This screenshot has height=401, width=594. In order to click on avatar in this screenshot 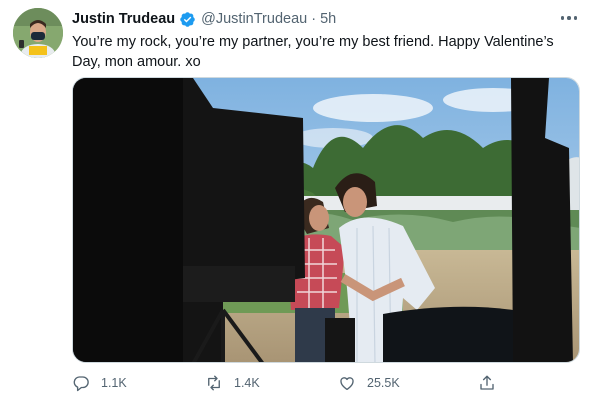, I will do `click(38, 33)`.